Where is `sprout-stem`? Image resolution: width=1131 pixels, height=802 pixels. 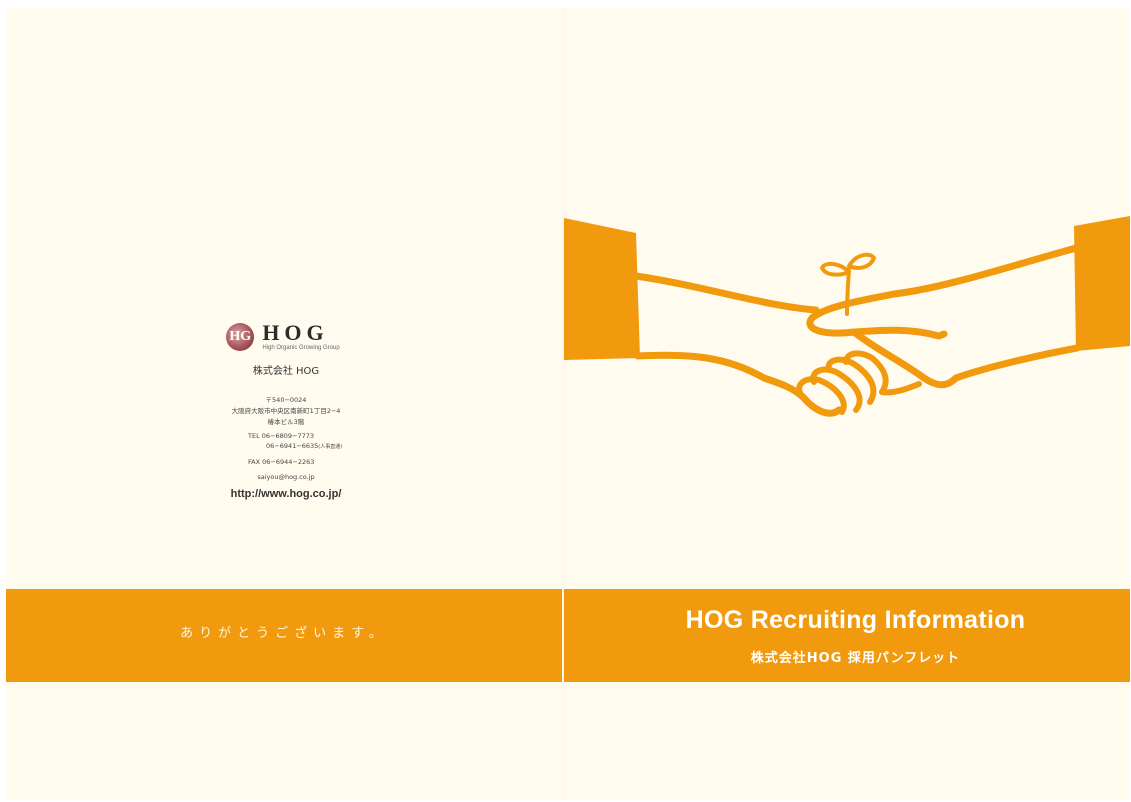 sprout-stem is located at coordinates (848, 291).